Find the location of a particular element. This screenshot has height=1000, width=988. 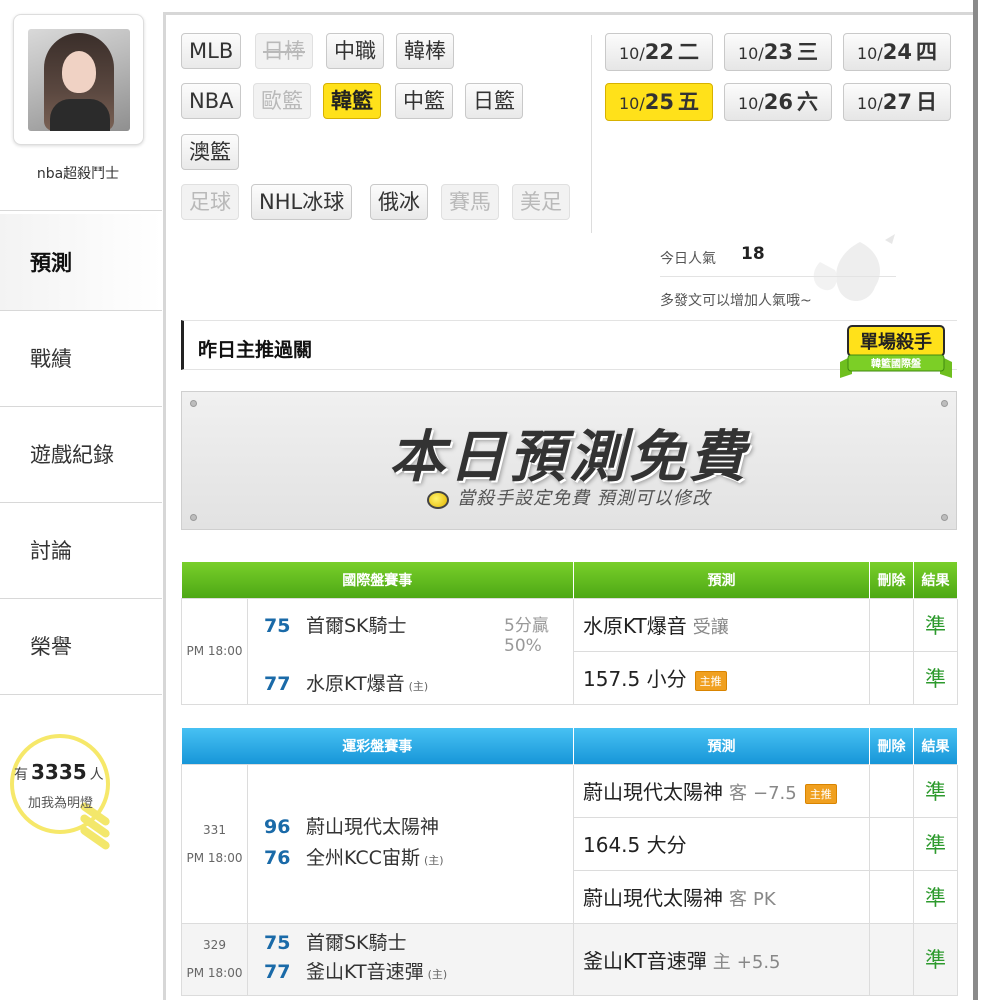

follow-me-label: 加我為明燈 is located at coordinates (60, 801).